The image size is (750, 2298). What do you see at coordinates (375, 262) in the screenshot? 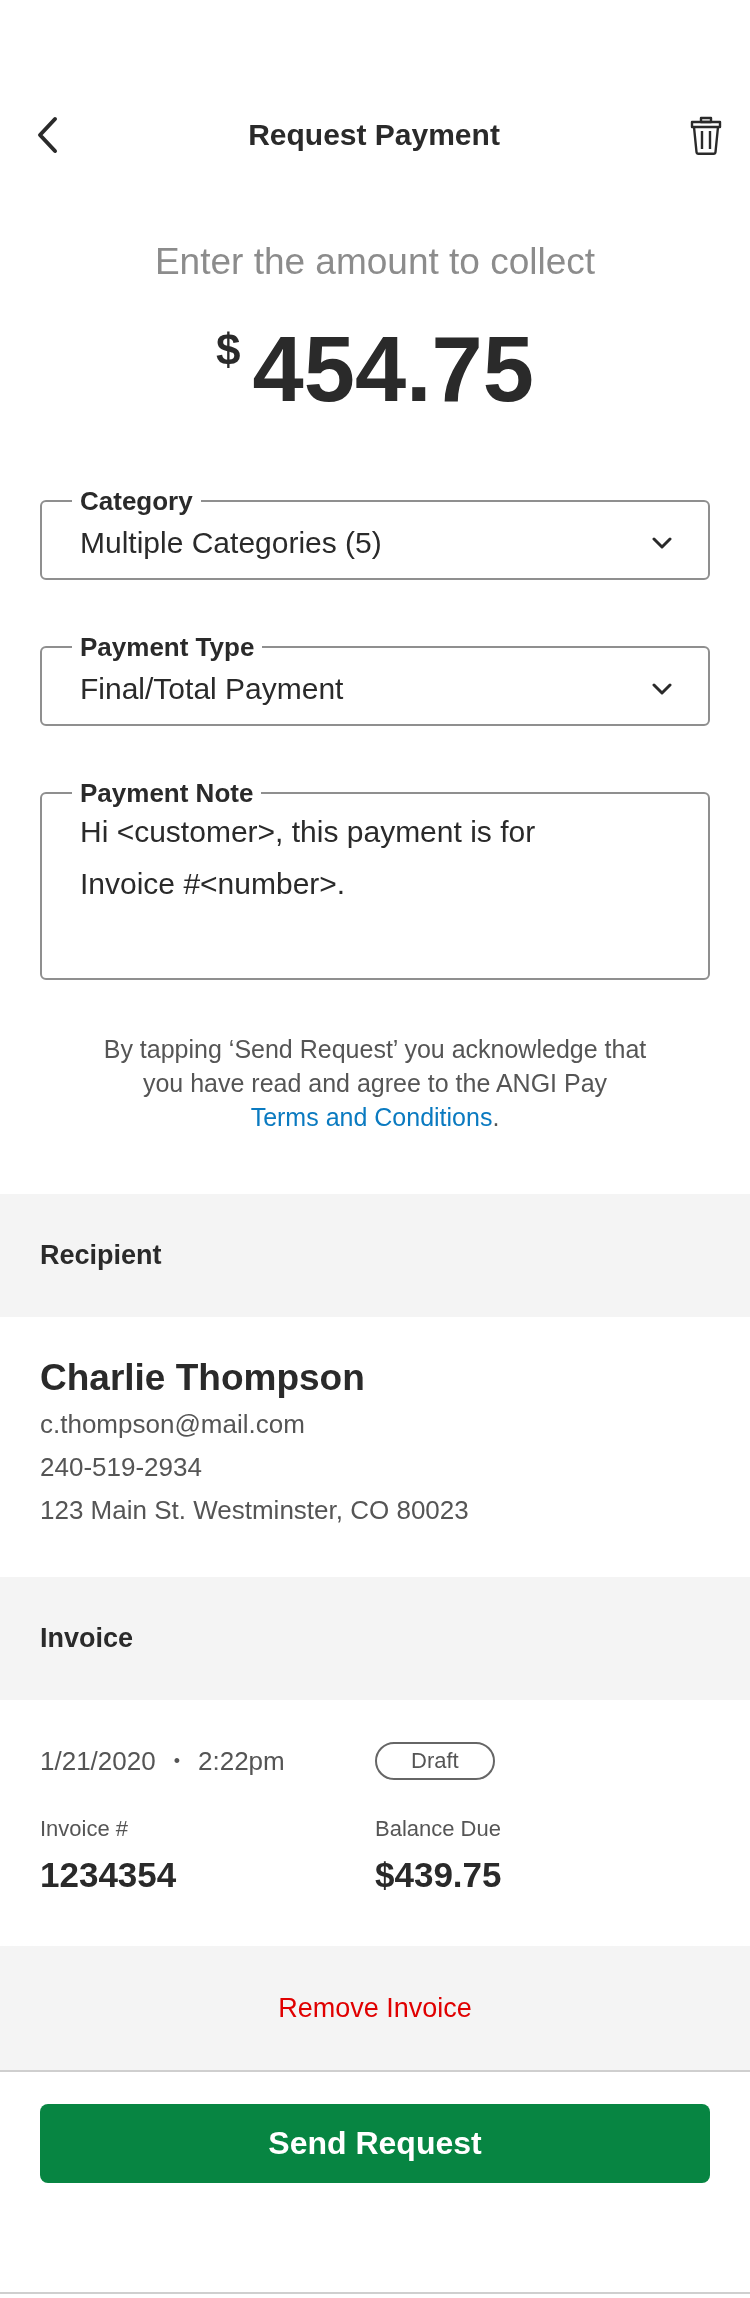
I see `amount-prompt: Enter the amount to collect` at bounding box center [375, 262].